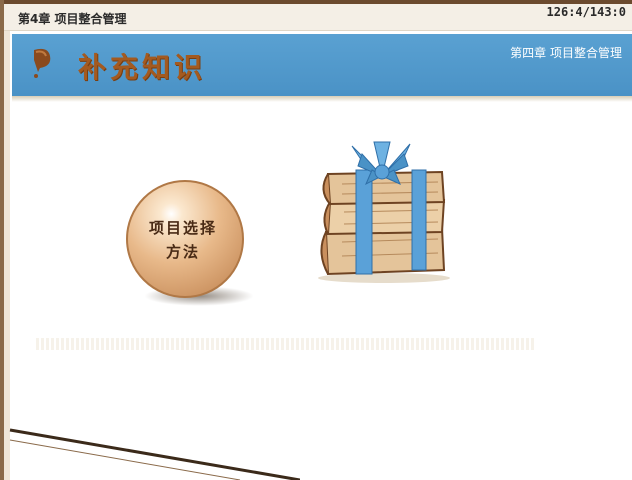 The height and width of the screenshot is (480, 632). What do you see at coordinates (384, 212) in the screenshot?
I see `gift-books-icon` at bounding box center [384, 212].